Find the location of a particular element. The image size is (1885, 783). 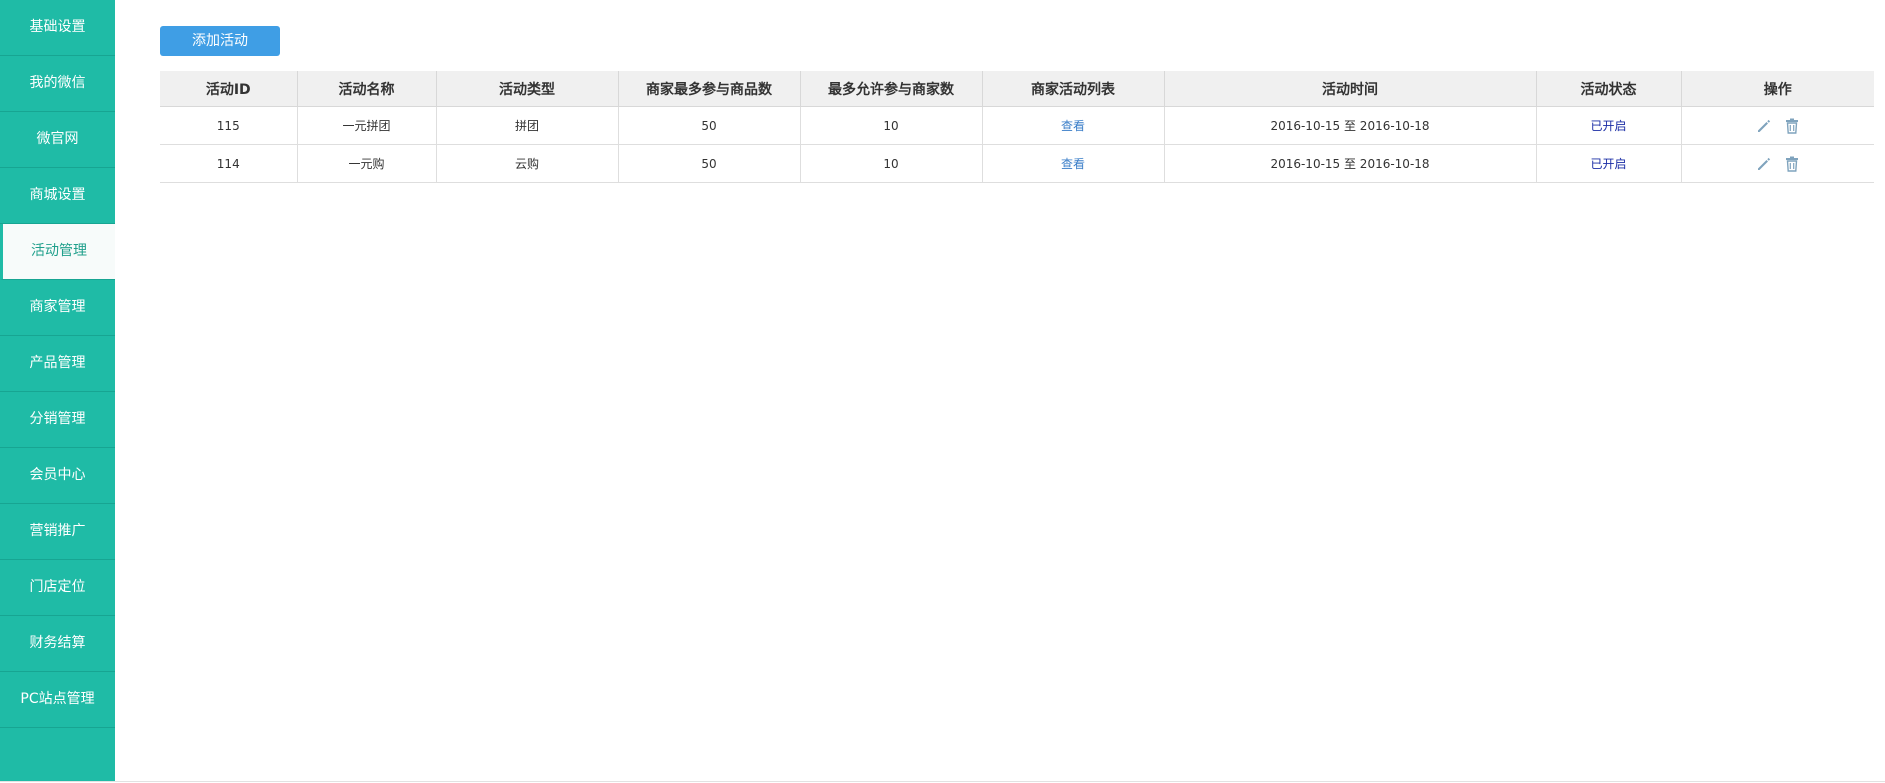

add-activity-button: 添加活动 is located at coordinates (220, 41).